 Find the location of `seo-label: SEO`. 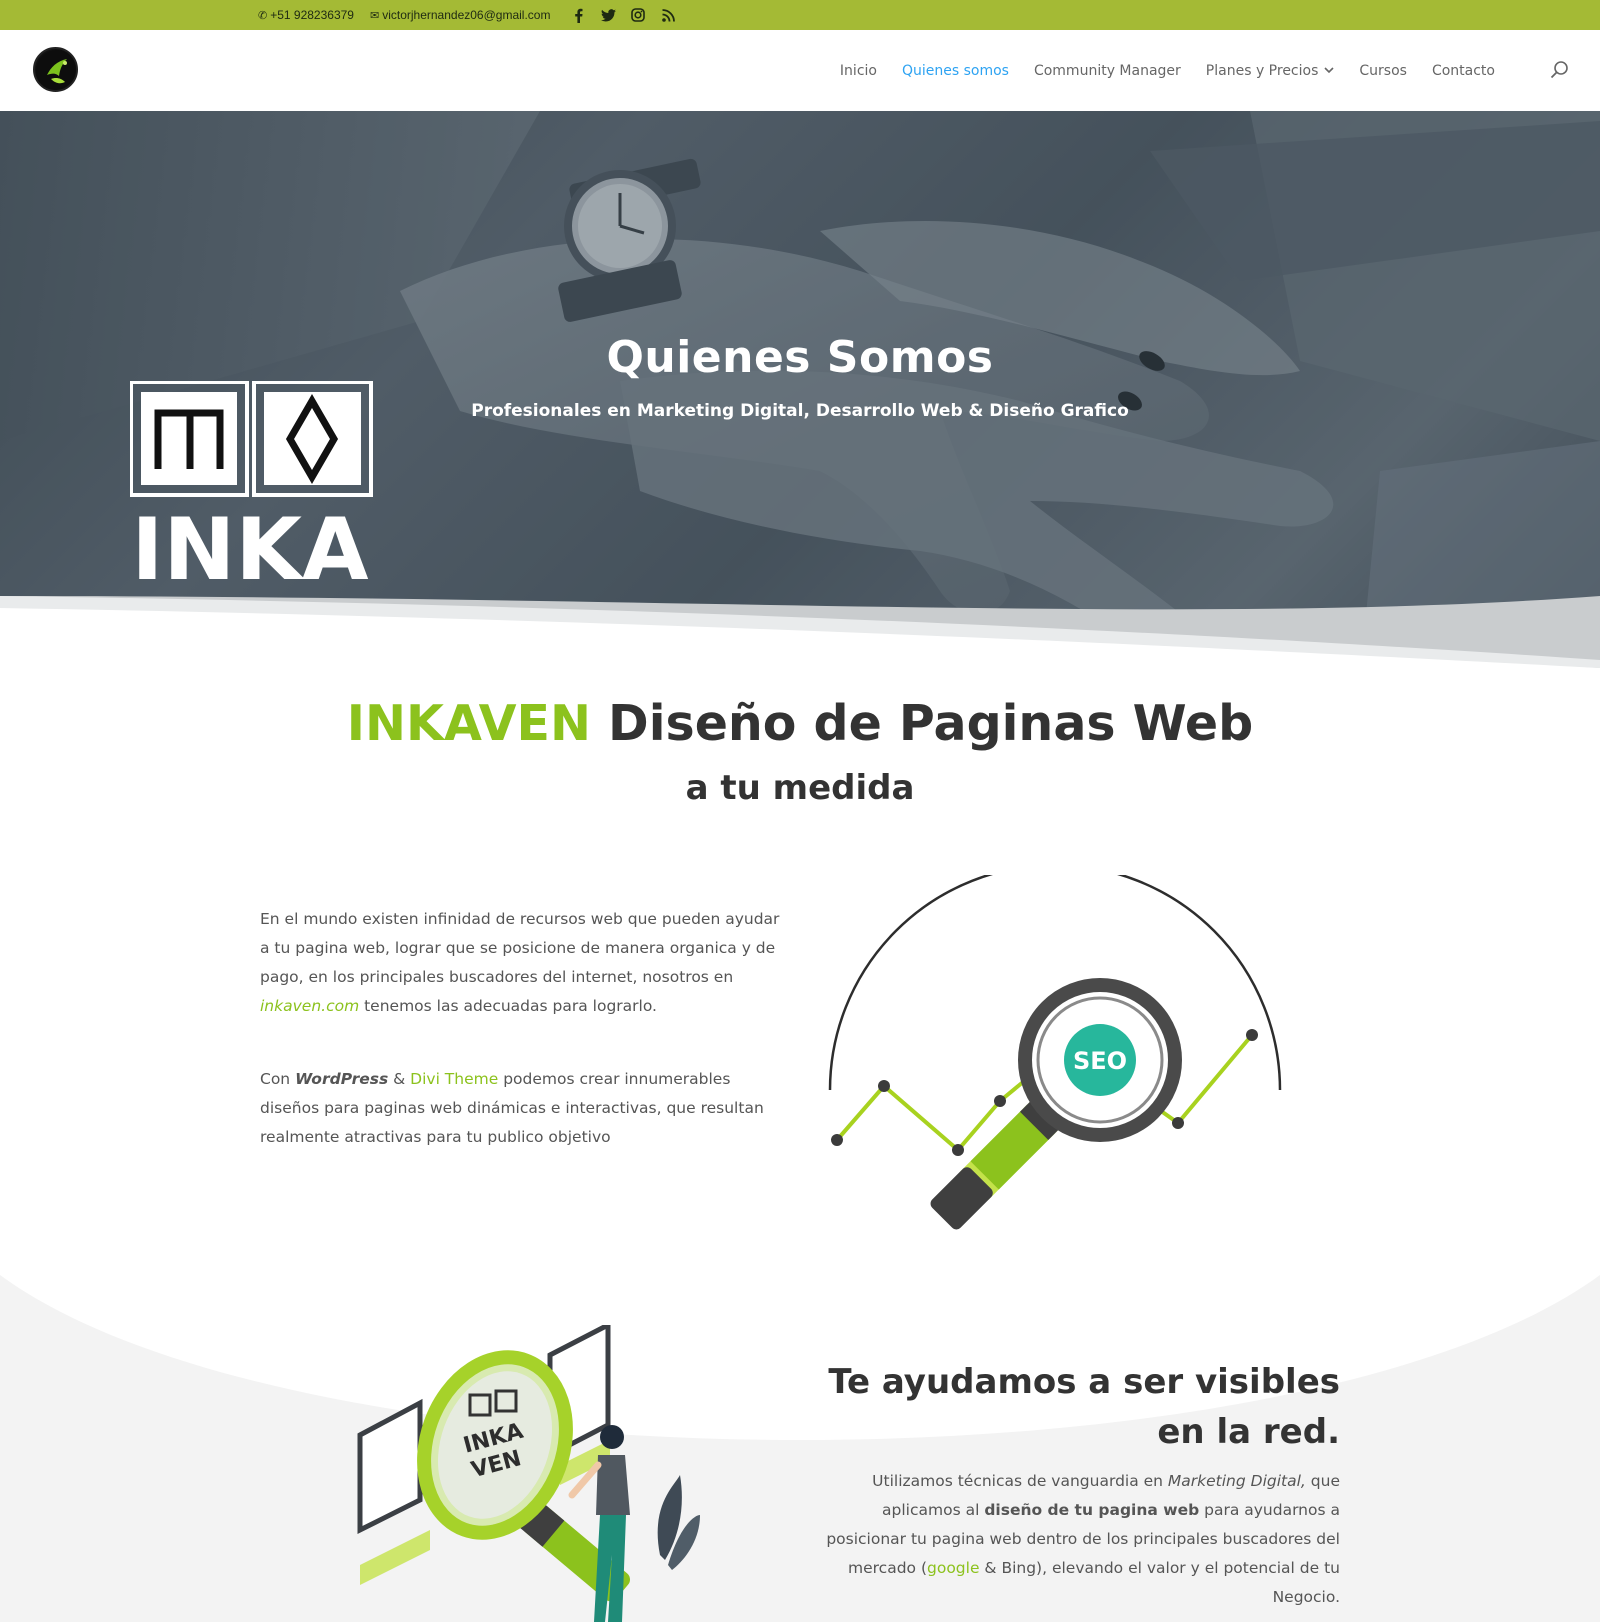

seo-label: SEO is located at coordinates (1100, 1061).